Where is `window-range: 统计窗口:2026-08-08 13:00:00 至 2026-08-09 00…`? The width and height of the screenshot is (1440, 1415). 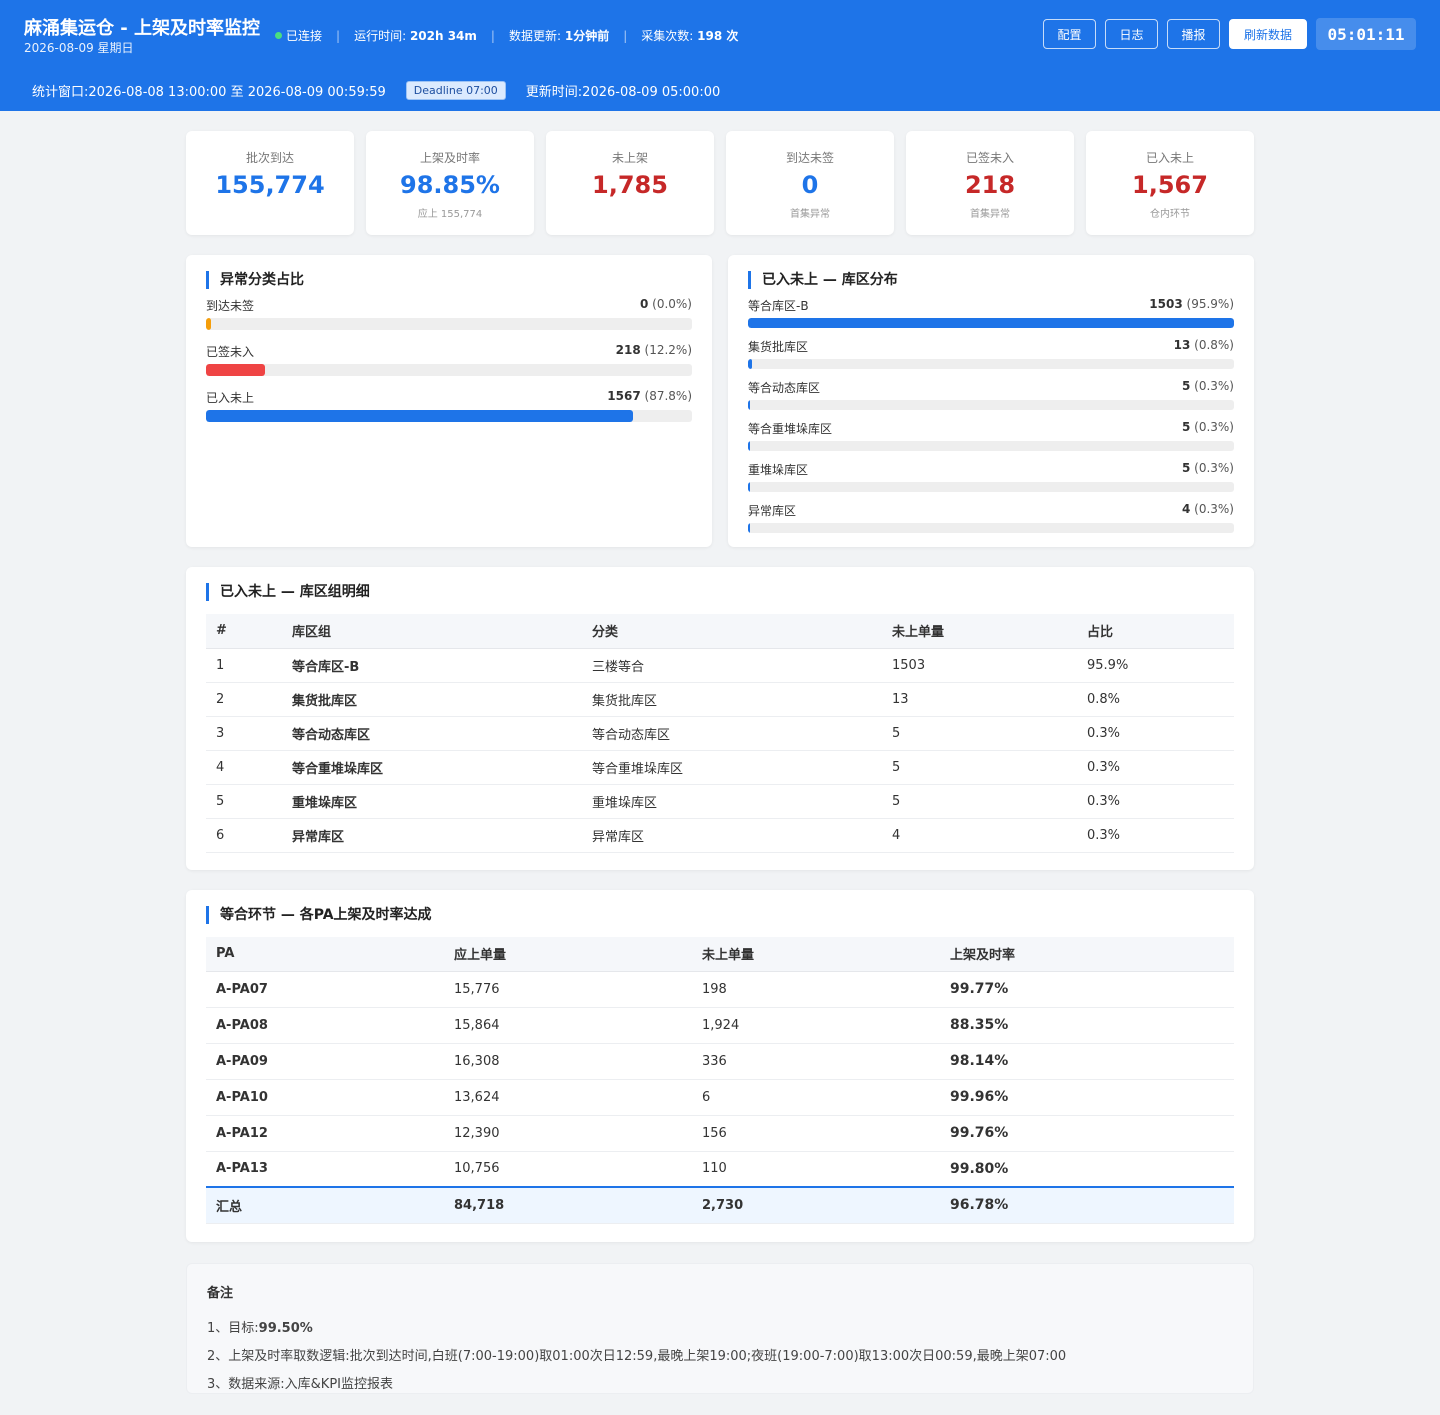 window-range: 统计窗口:2026-08-08 13:00:00 至 2026-08-09 00… is located at coordinates (209, 92).